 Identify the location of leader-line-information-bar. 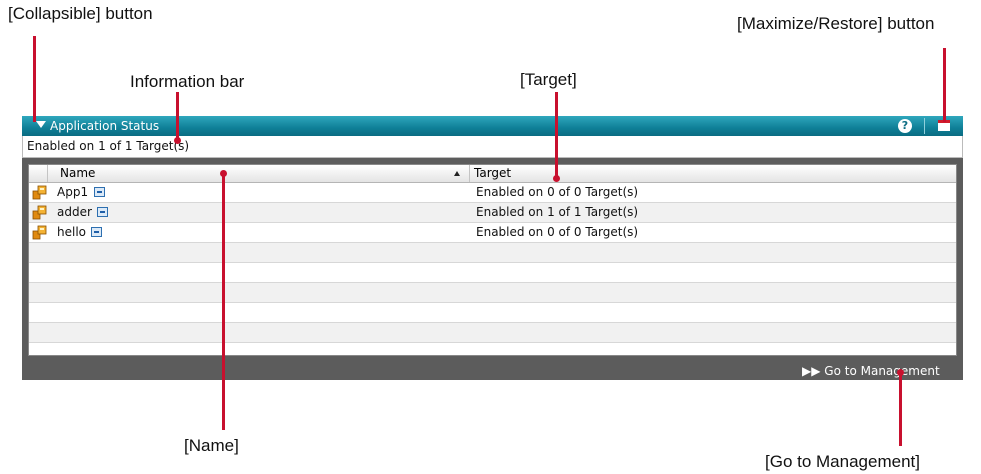
(177, 116).